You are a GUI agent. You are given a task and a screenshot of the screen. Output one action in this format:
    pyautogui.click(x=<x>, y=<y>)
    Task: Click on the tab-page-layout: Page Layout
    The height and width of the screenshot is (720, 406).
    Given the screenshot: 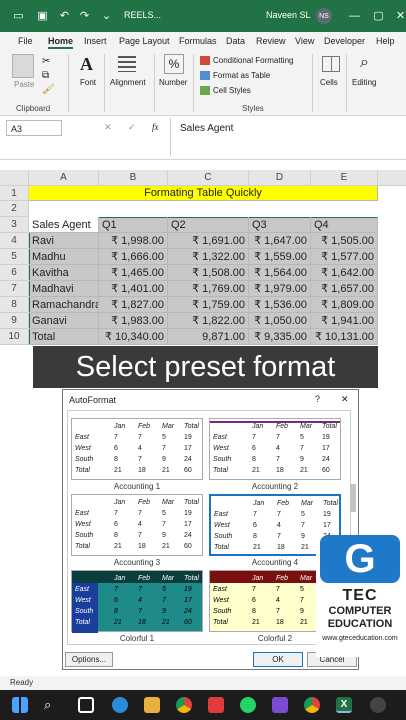 What is the action you would take?
    pyautogui.click(x=144, y=41)
    